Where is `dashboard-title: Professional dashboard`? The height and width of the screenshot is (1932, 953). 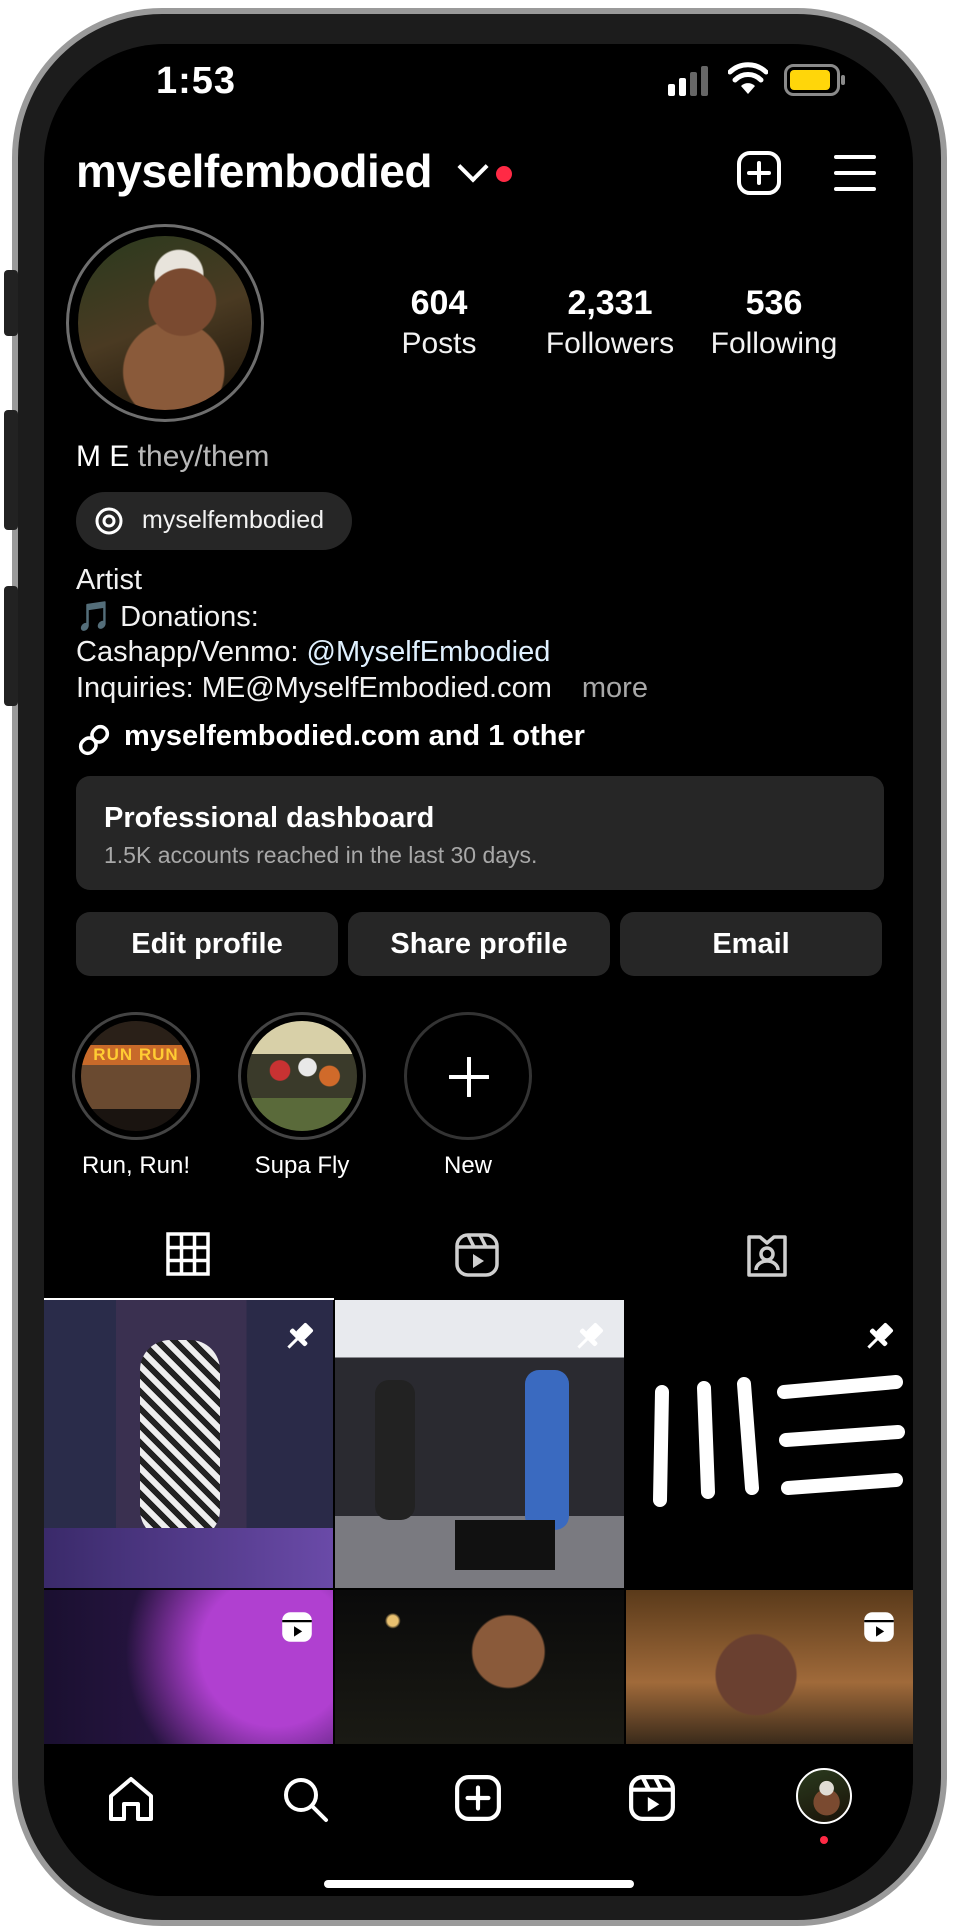 dashboard-title: Professional dashboard is located at coordinates (269, 818).